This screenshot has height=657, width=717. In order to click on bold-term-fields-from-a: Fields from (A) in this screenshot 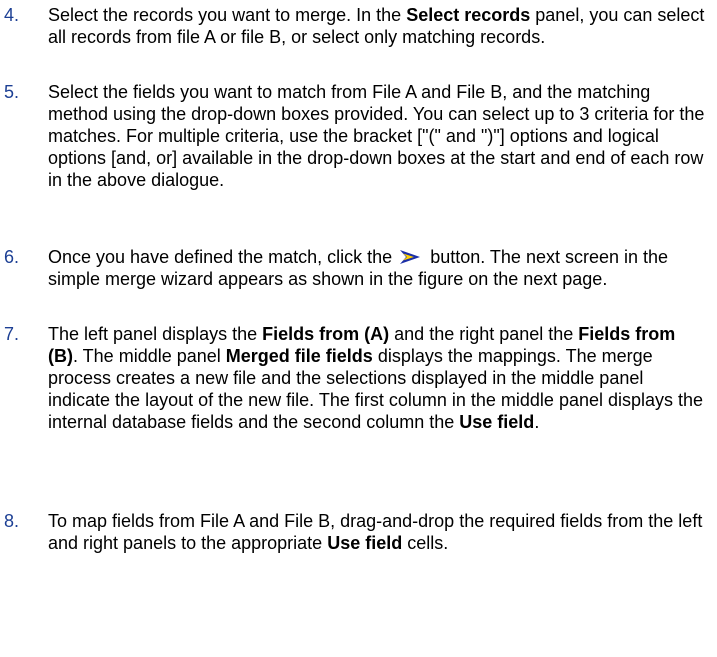, I will do `click(326, 334)`.